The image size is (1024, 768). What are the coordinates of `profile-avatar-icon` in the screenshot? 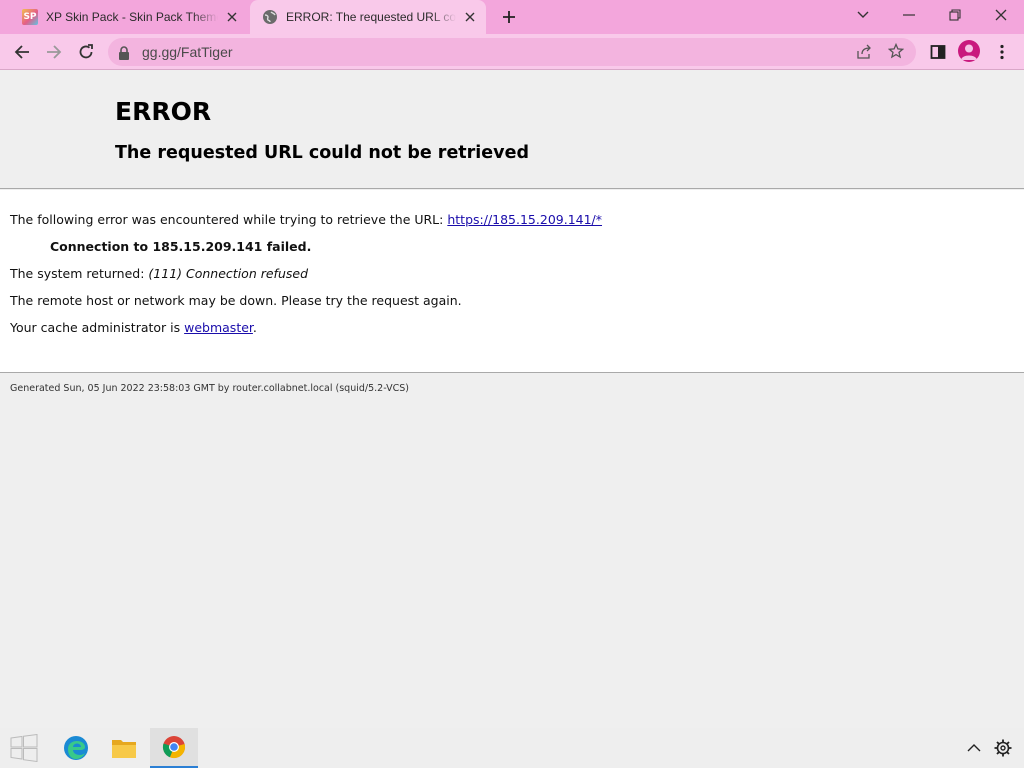 It's located at (969, 51).